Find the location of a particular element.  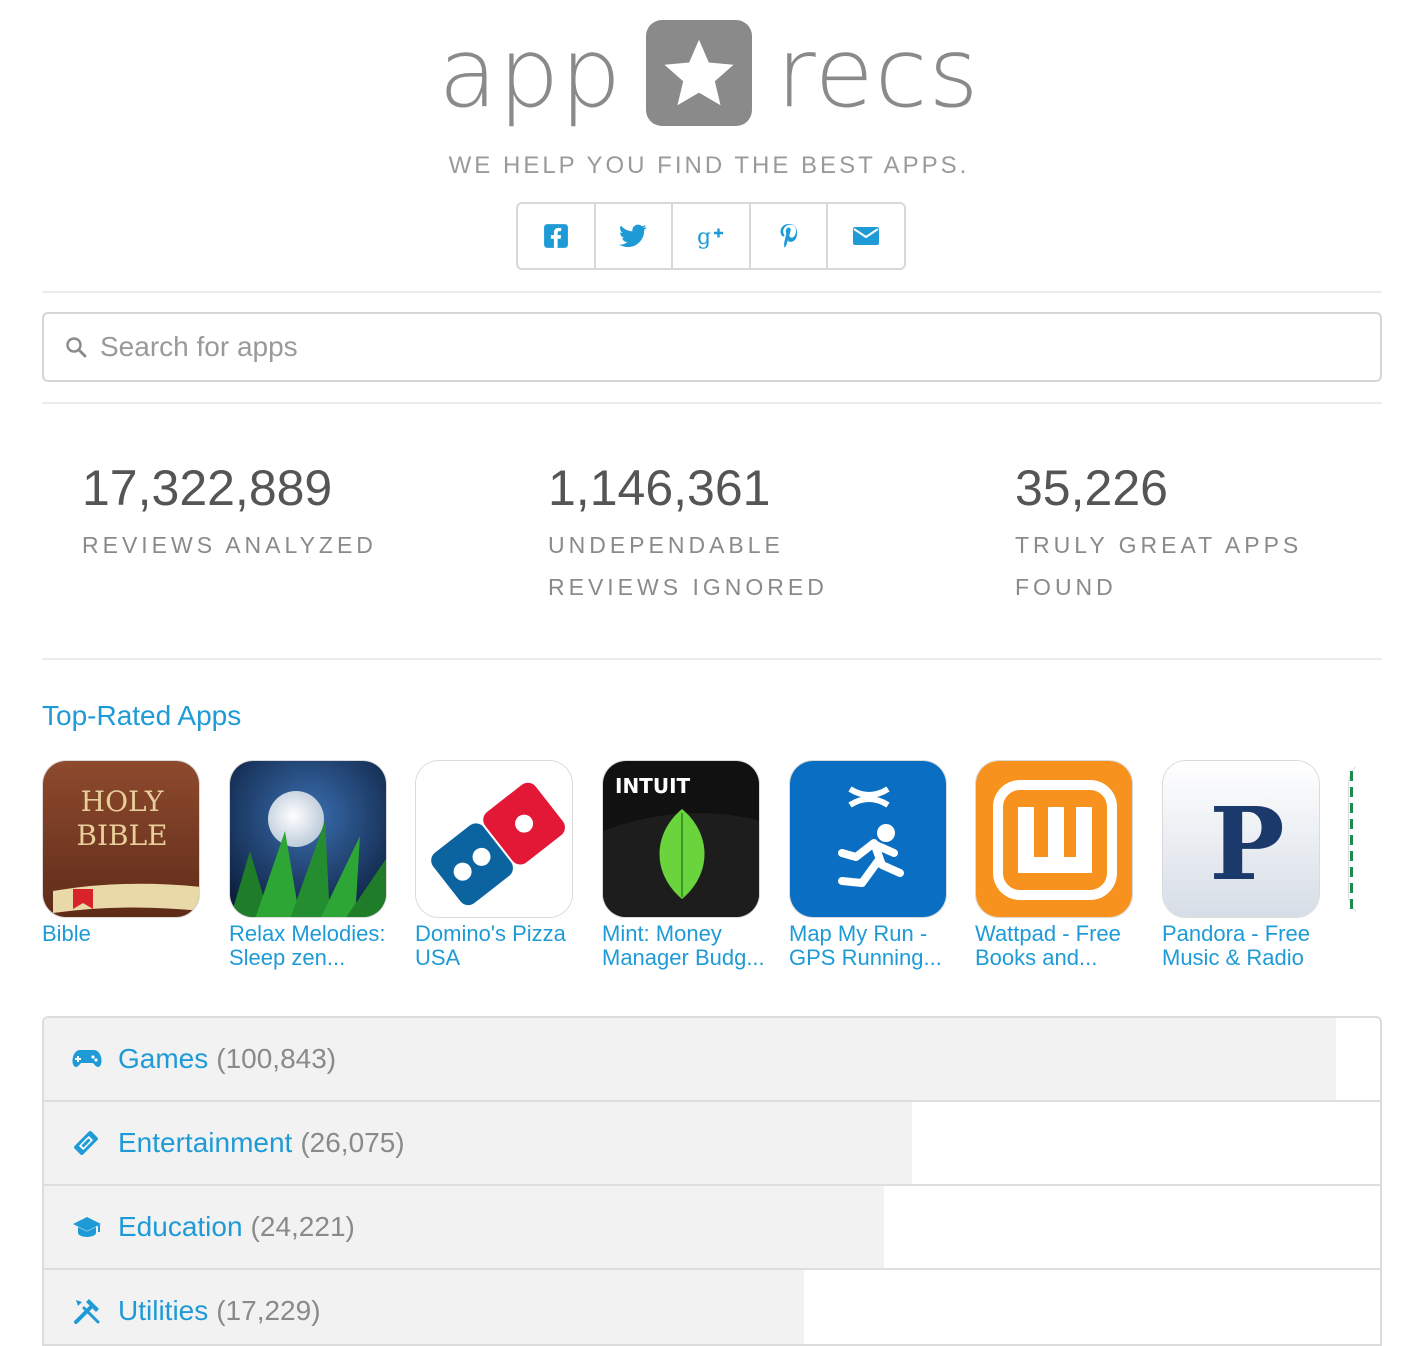

stat-reviews-ignored: 1,146,361 UNDEPENDABLE REVIEWS IGNORED is located at coordinates (698, 533).